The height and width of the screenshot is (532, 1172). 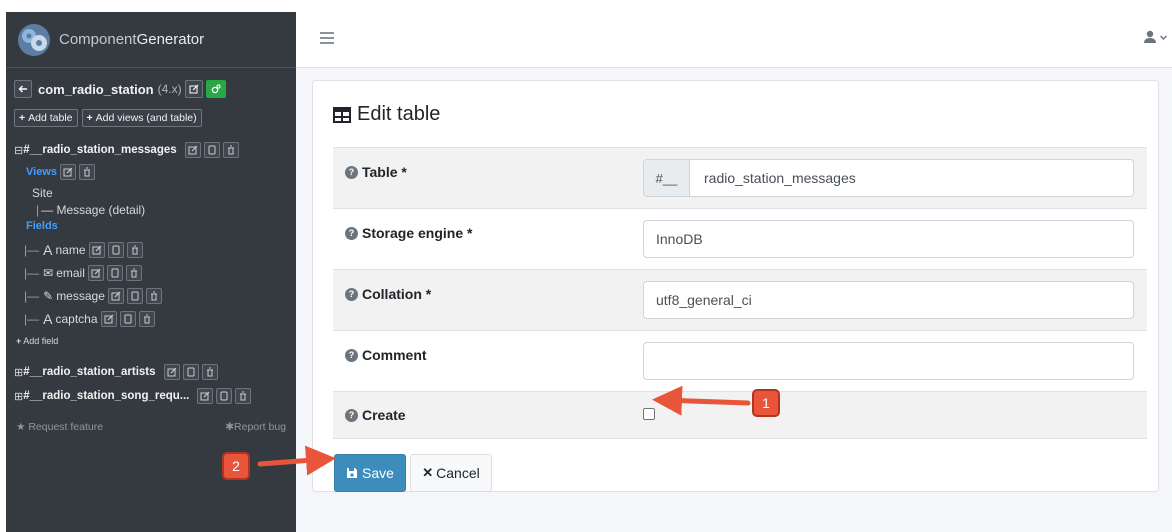 What do you see at coordinates (296, 460) in the screenshot?
I see `arrow-to-save` at bounding box center [296, 460].